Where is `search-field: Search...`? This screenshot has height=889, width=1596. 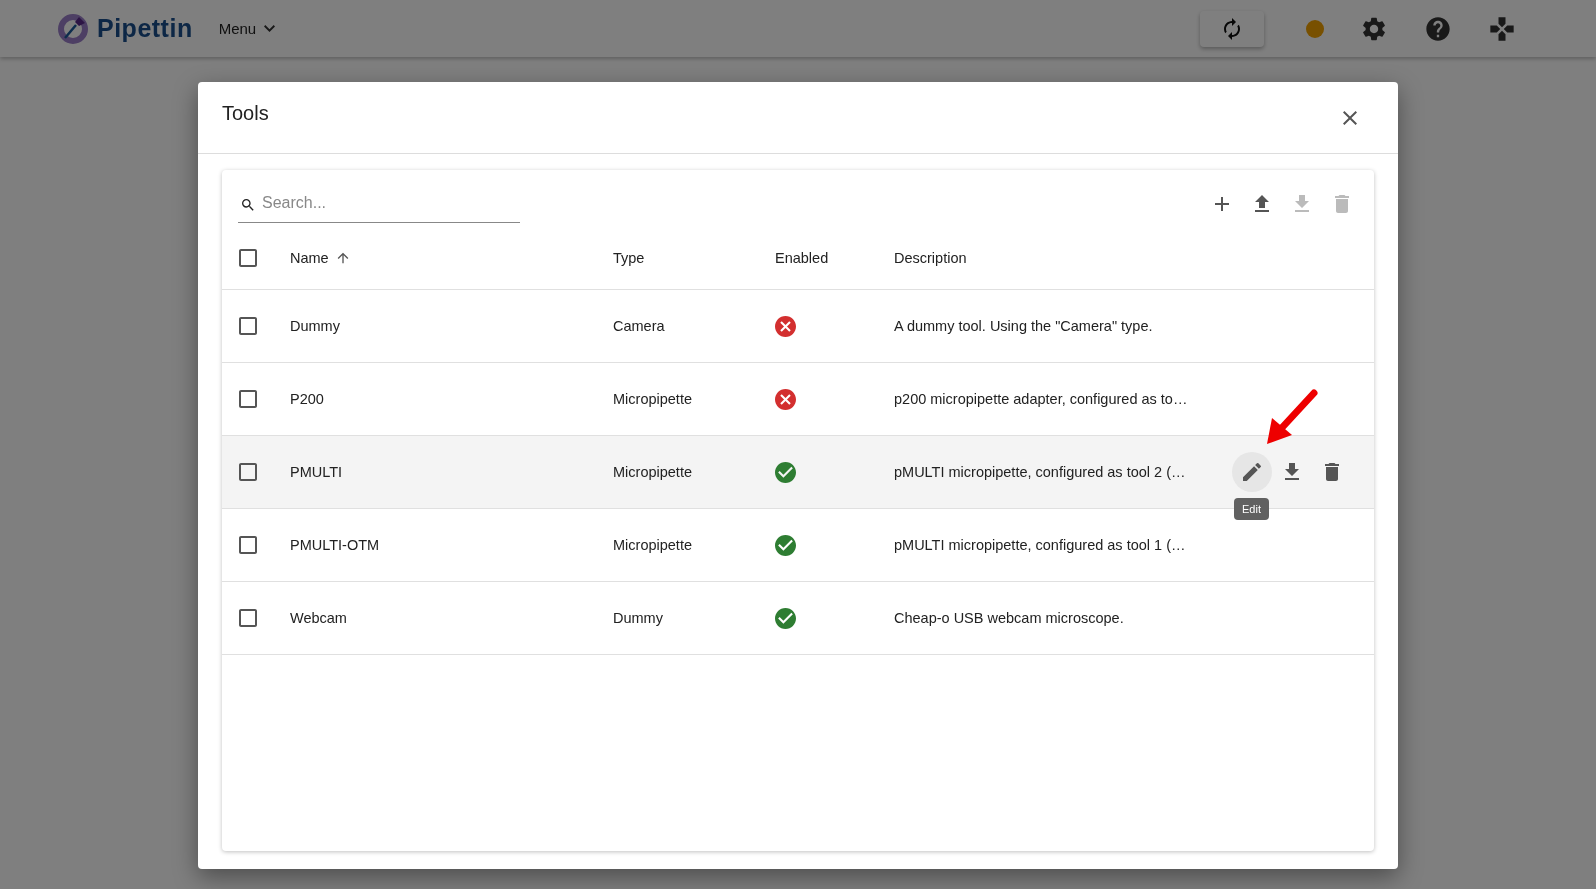
search-field: Search... is located at coordinates (379, 204).